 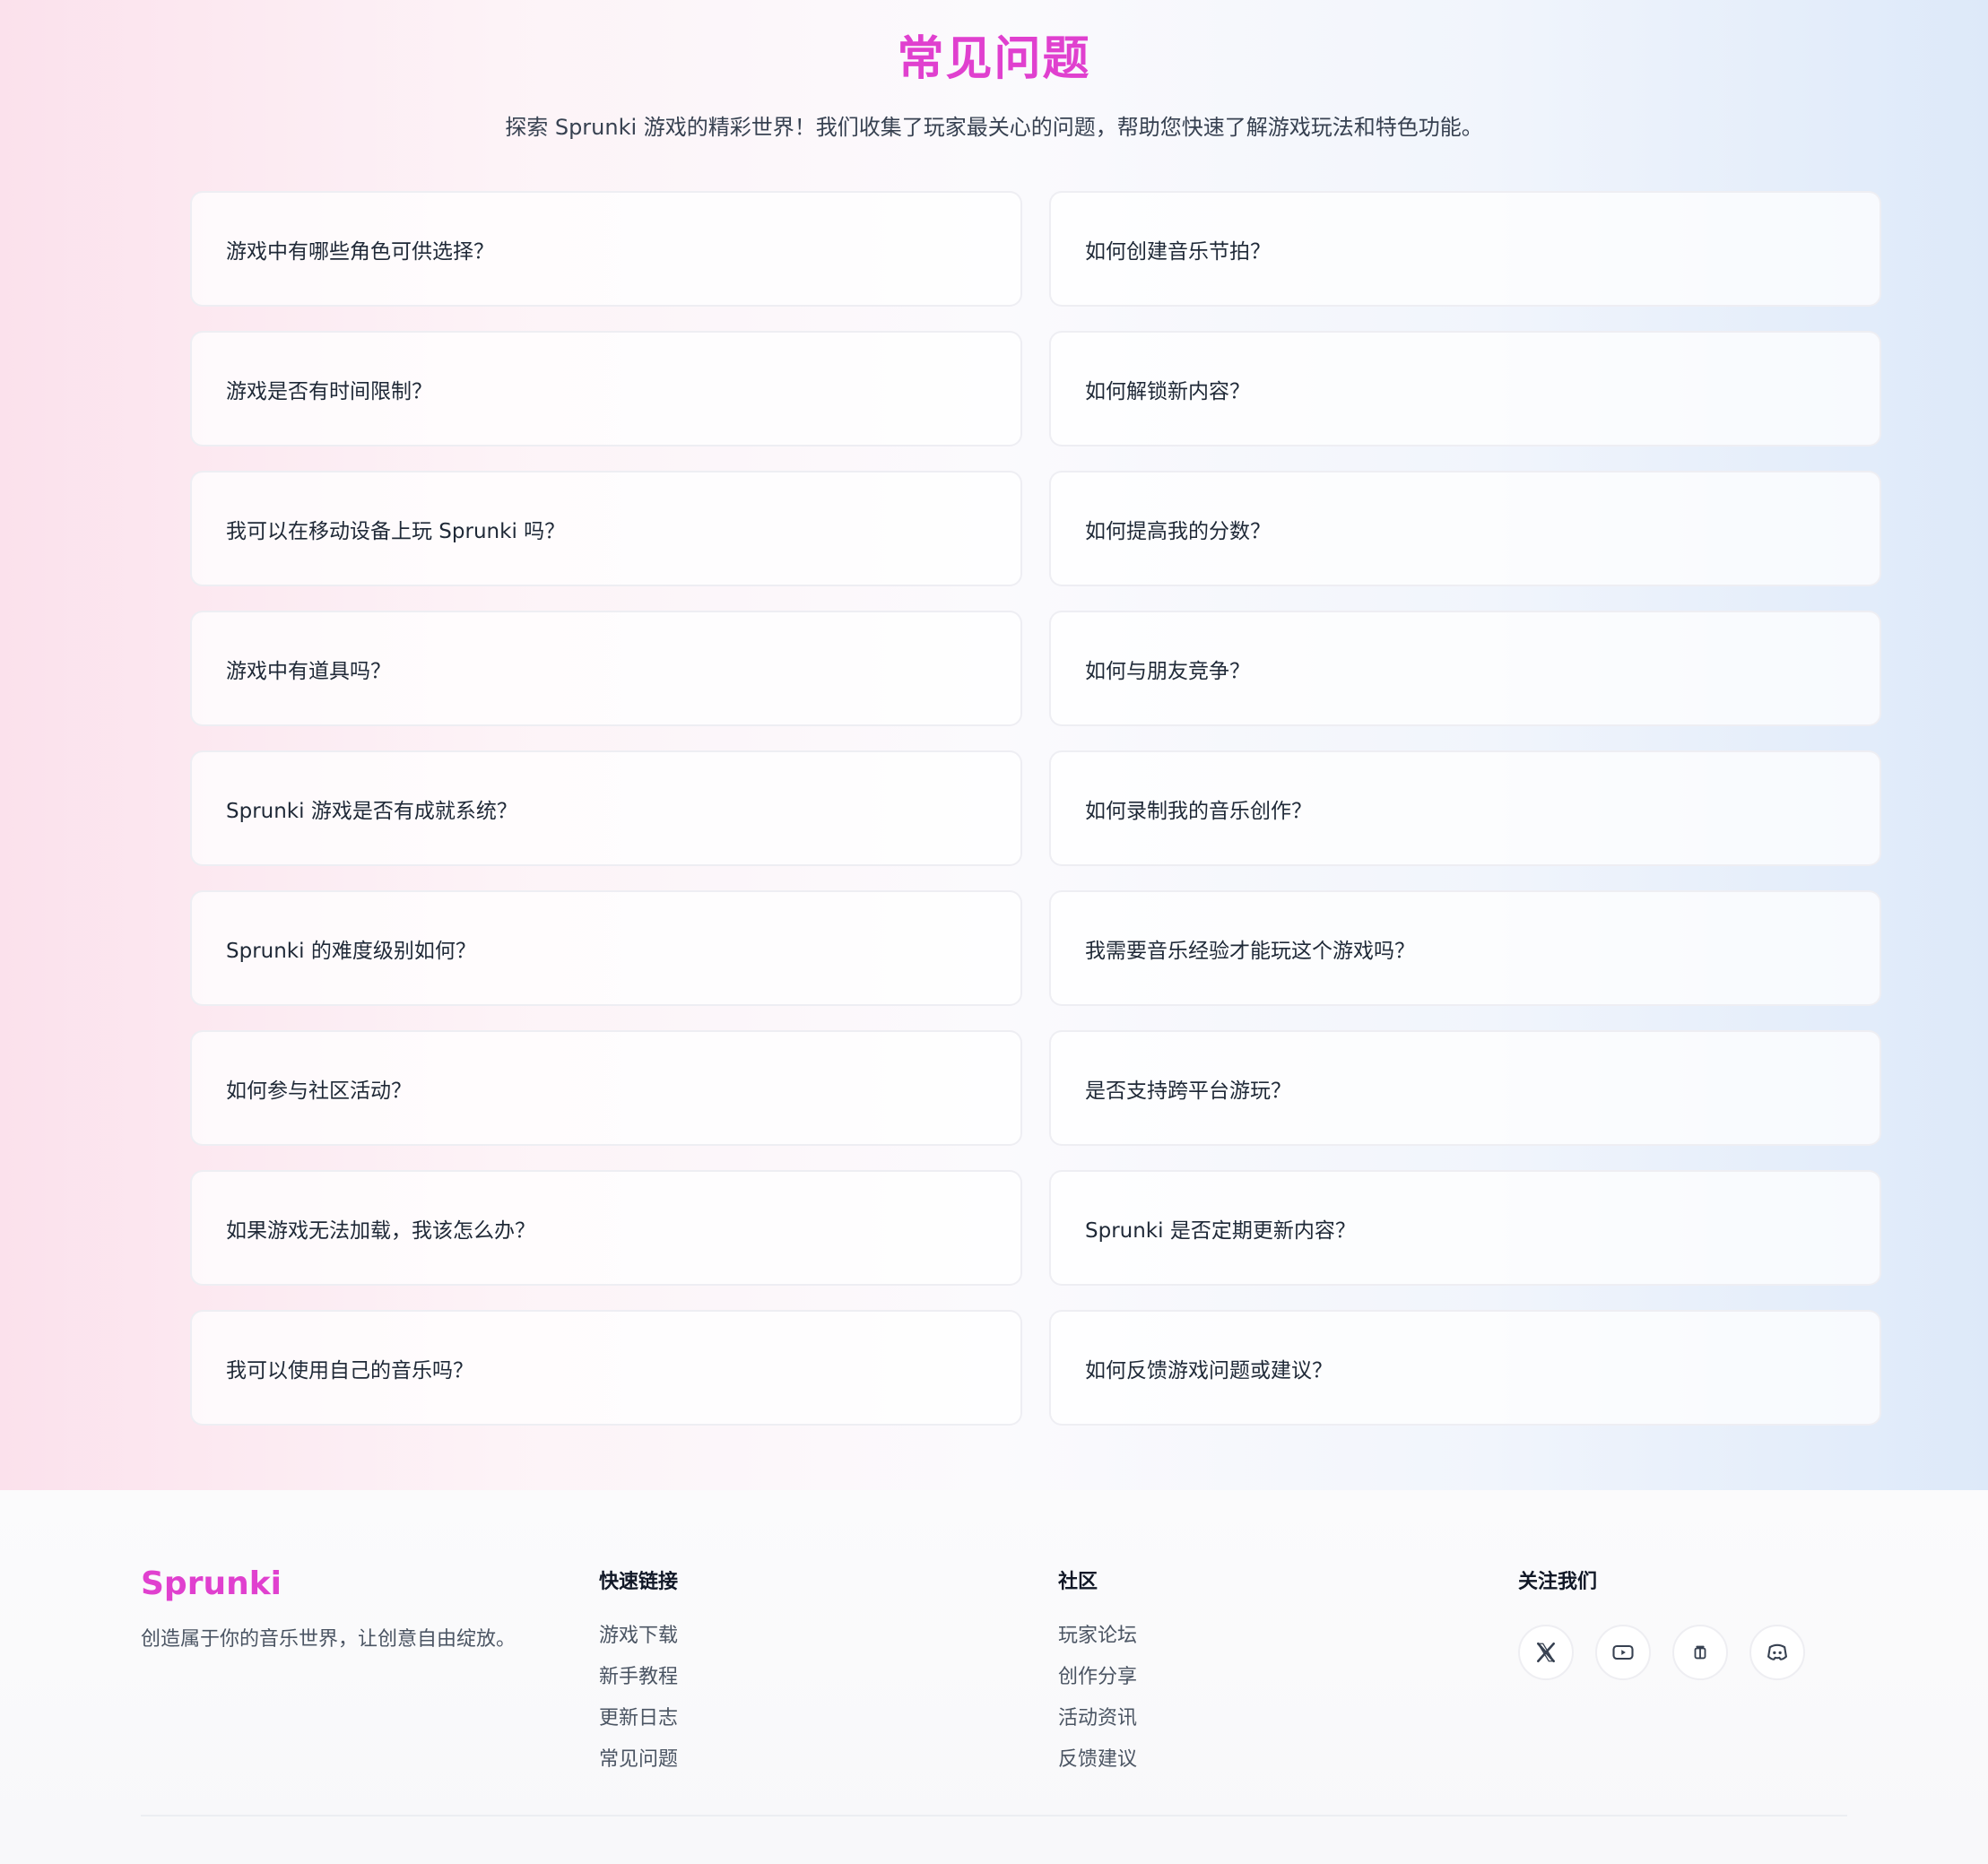 What do you see at coordinates (1465, 249) in the screenshot?
I see `faq-item-create-beats: 如何创建音乐节拍？` at bounding box center [1465, 249].